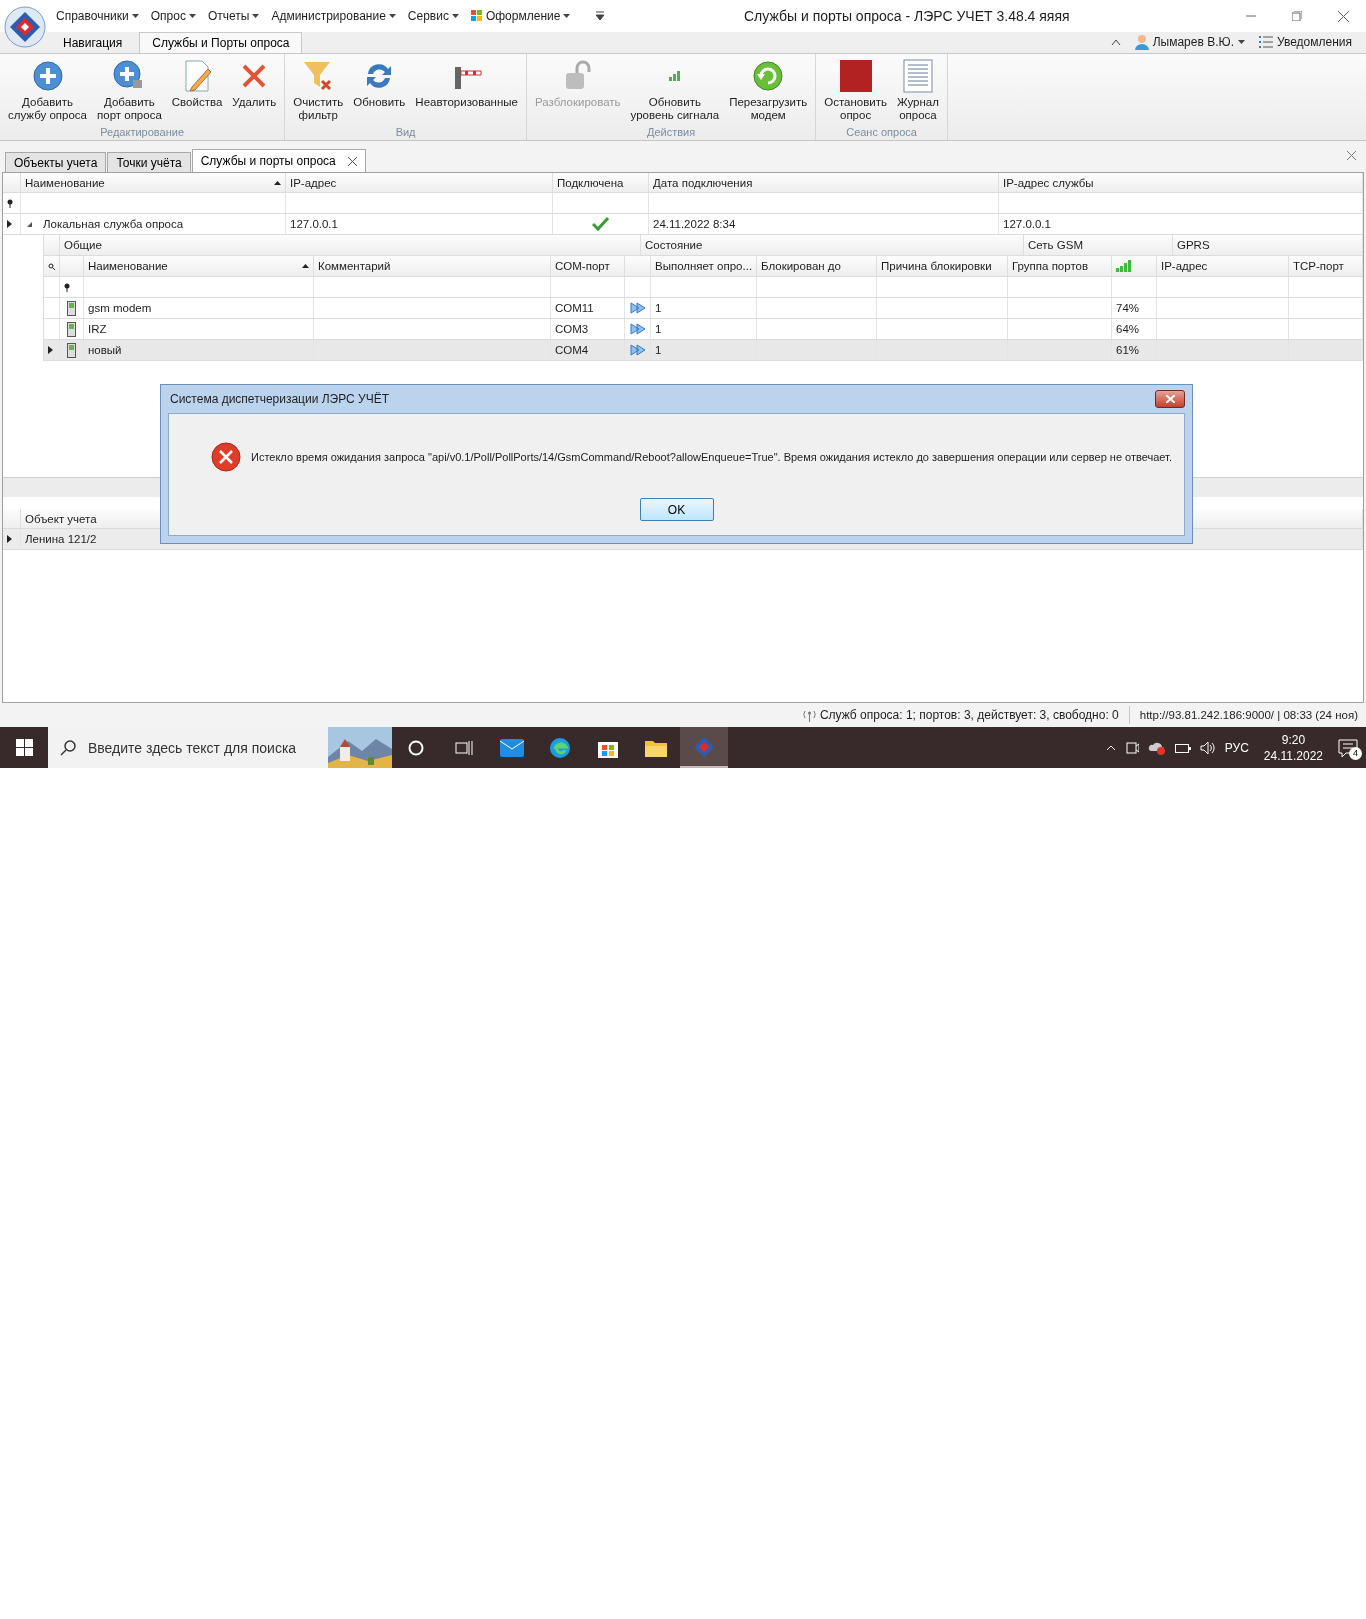 This screenshot has width=1366, height=1619. What do you see at coordinates (942, 266) in the screenshot?
I see `column-header: Причина блокировки` at bounding box center [942, 266].